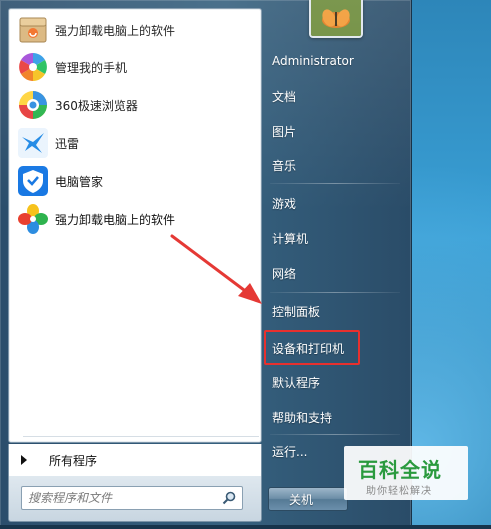 This screenshot has width=491, height=529. Describe the element at coordinates (400, 470) in the screenshot. I see `watermark-title: 百科全说` at that location.